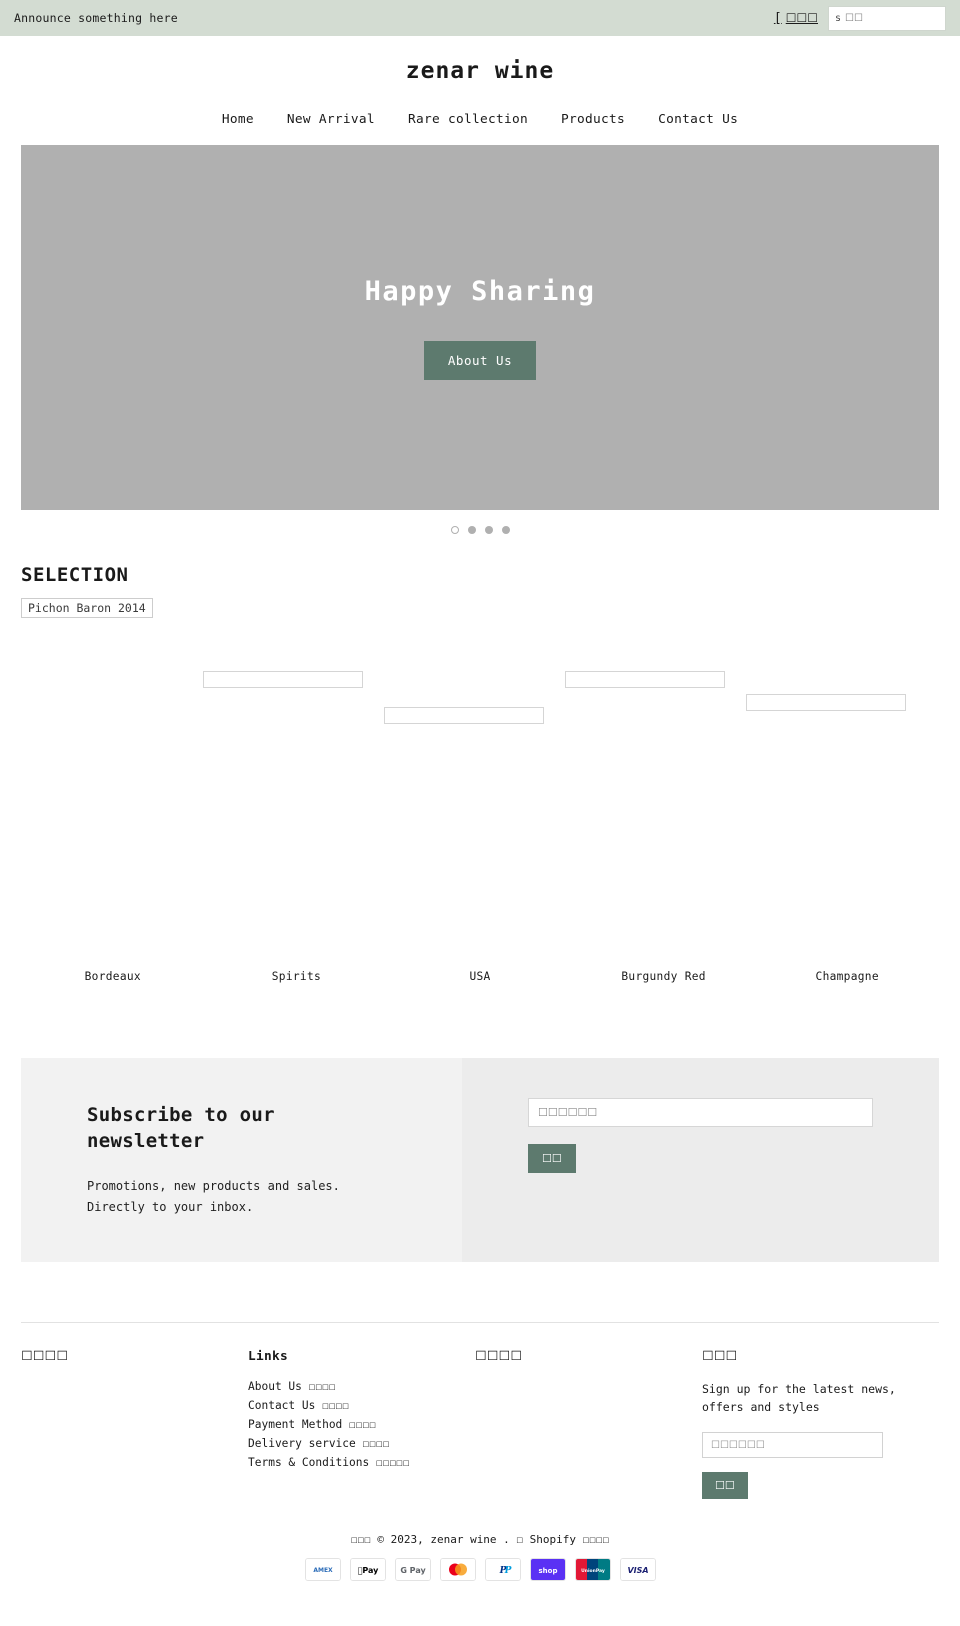 This screenshot has width=960, height=1626. Describe the element at coordinates (113, 976) in the screenshot. I see `product-name-bordeaux: Bordeaux` at that location.